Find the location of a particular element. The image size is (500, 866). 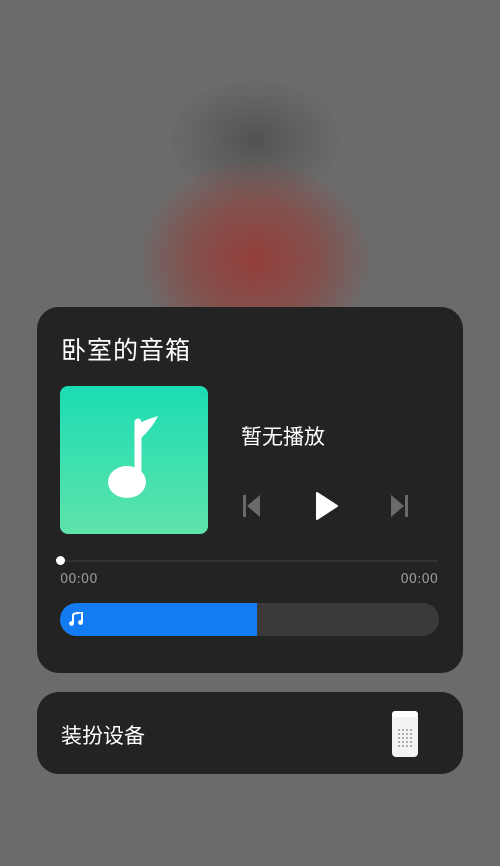

play-icon is located at coordinates (327, 506).